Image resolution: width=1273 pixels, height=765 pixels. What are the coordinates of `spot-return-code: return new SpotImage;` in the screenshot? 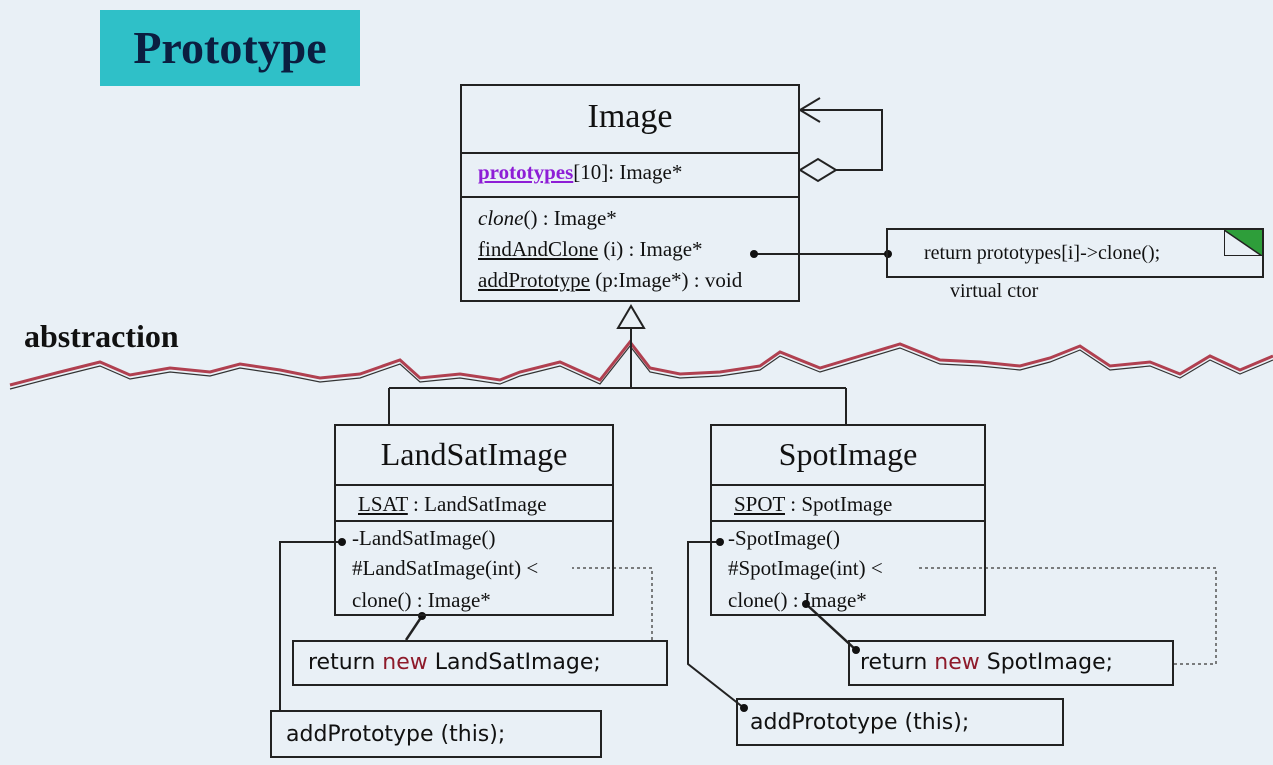 It's located at (1011, 663).